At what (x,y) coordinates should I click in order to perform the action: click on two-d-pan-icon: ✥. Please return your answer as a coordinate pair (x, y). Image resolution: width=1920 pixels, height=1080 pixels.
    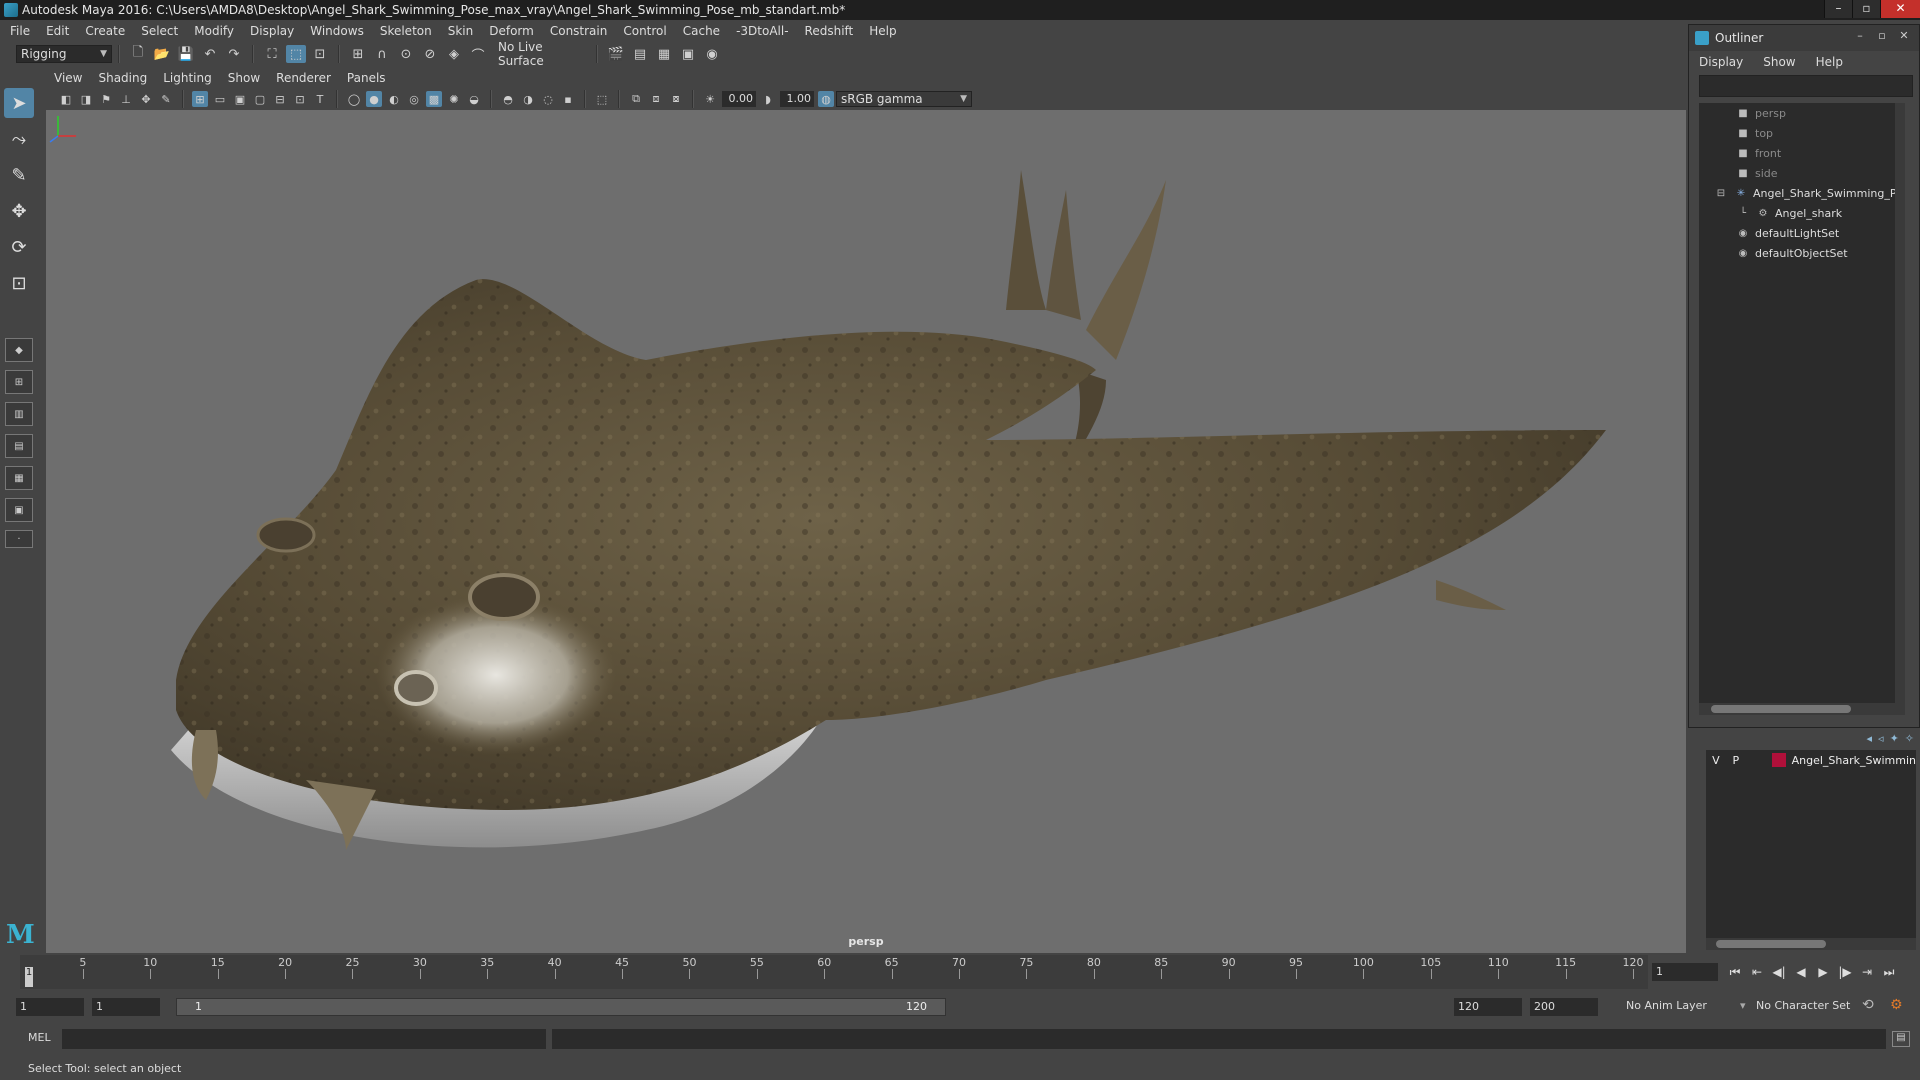
    Looking at the image, I should click on (146, 99).